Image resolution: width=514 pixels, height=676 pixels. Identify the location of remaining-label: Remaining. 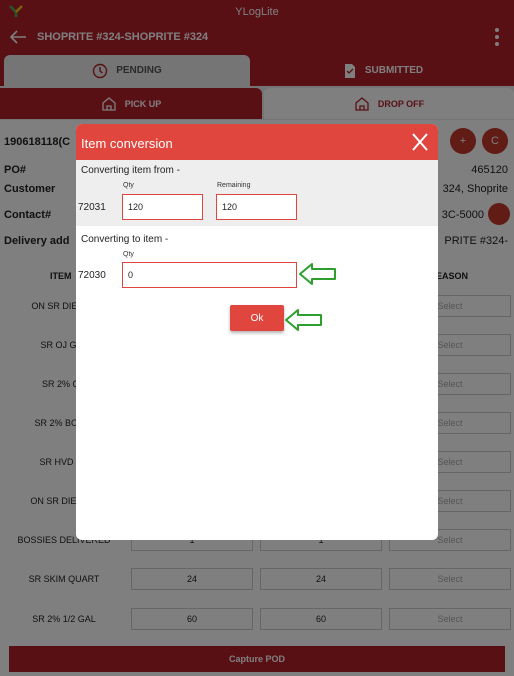
(234, 185).